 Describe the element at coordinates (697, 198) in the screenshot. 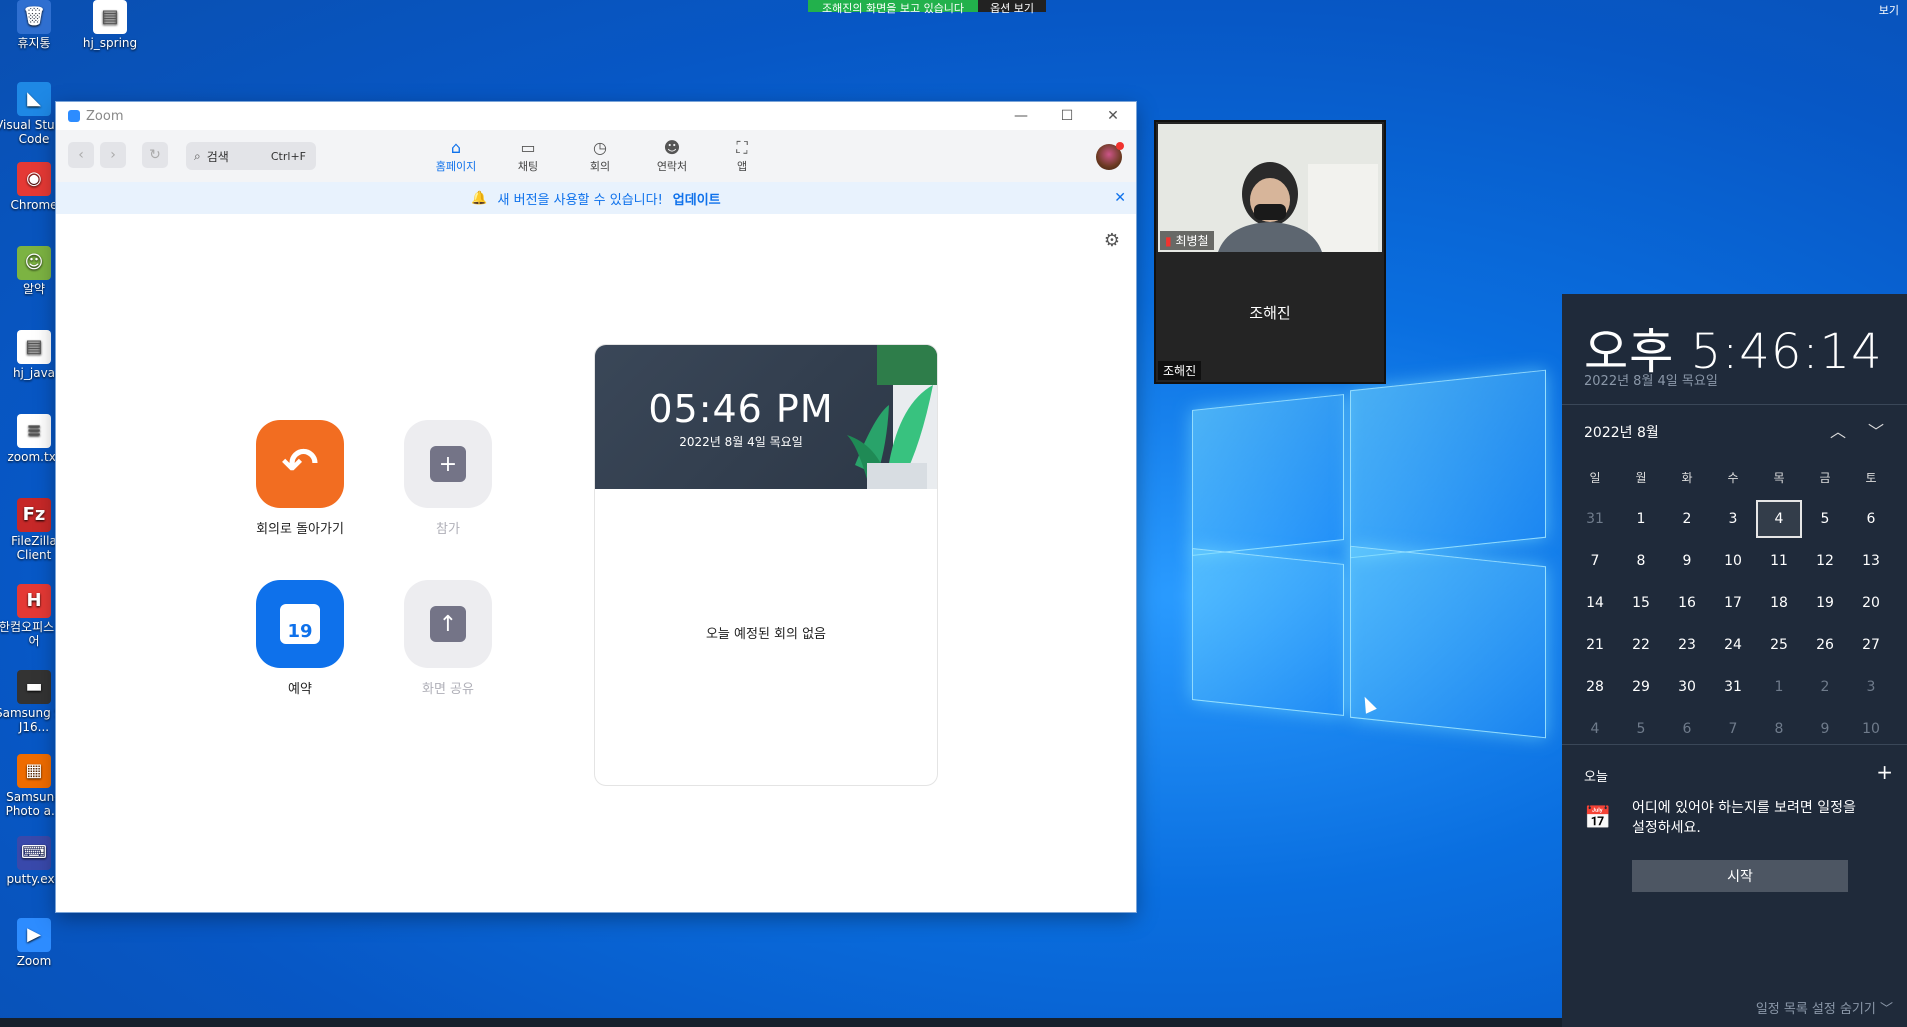

I see `update-link: 업데이트` at that location.